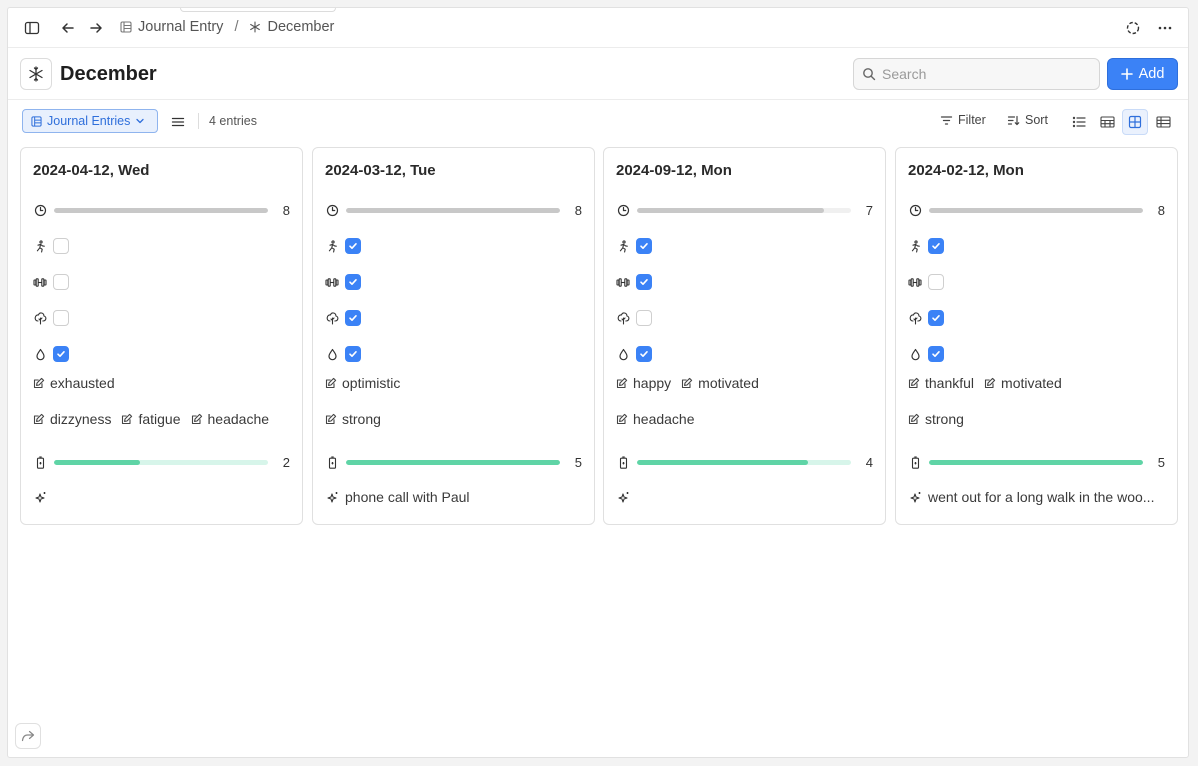 This screenshot has width=1198, height=766. I want to click on search-box, so click(976, 74).